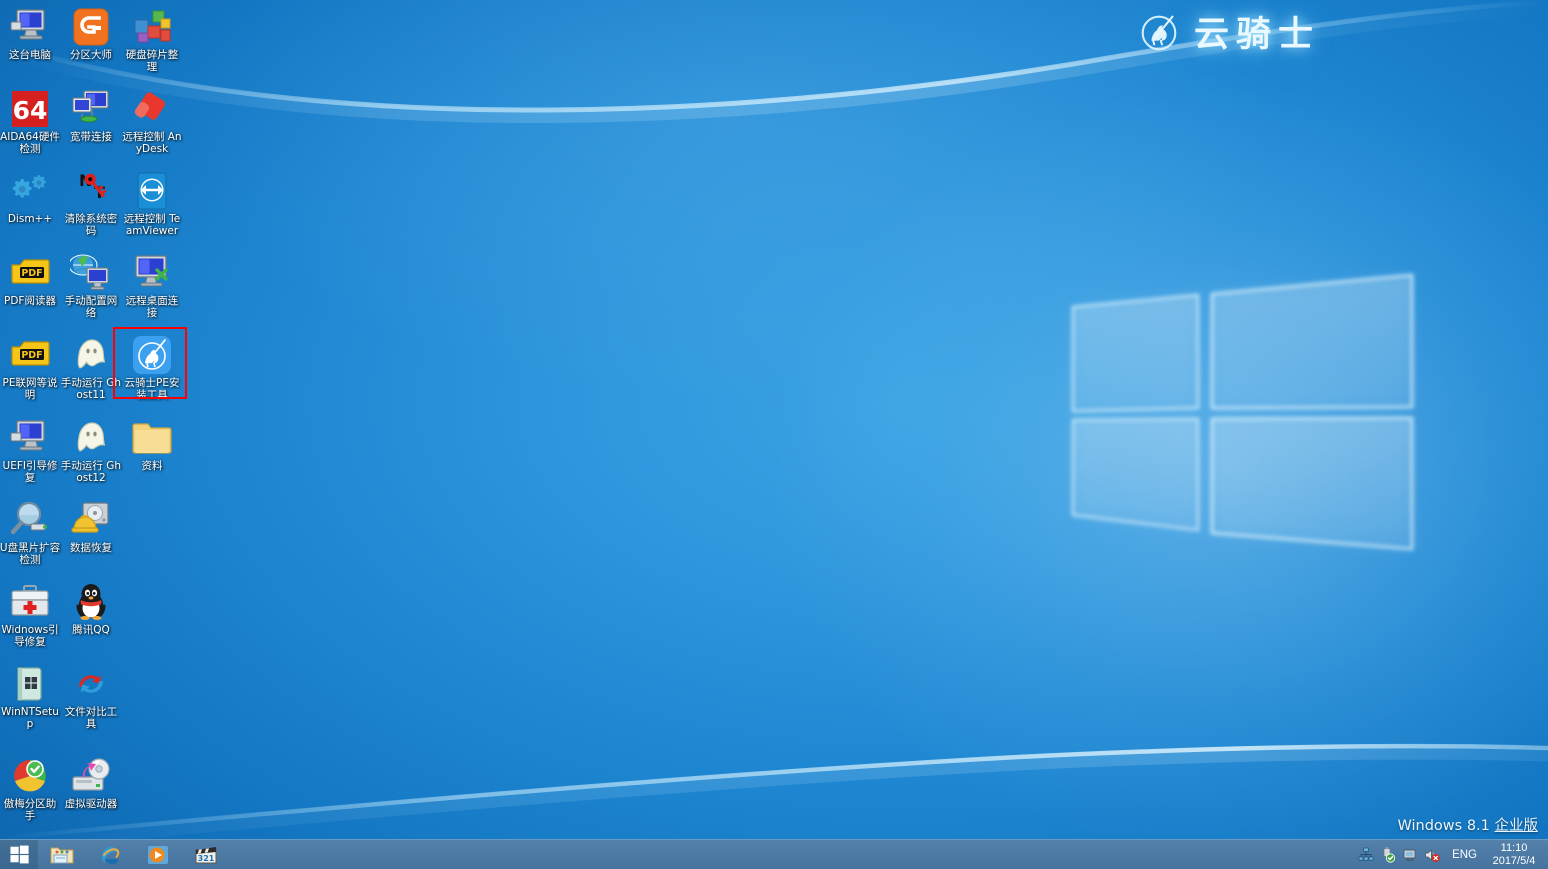  I want to click on qq-penguin-icon, so click(91, 602).